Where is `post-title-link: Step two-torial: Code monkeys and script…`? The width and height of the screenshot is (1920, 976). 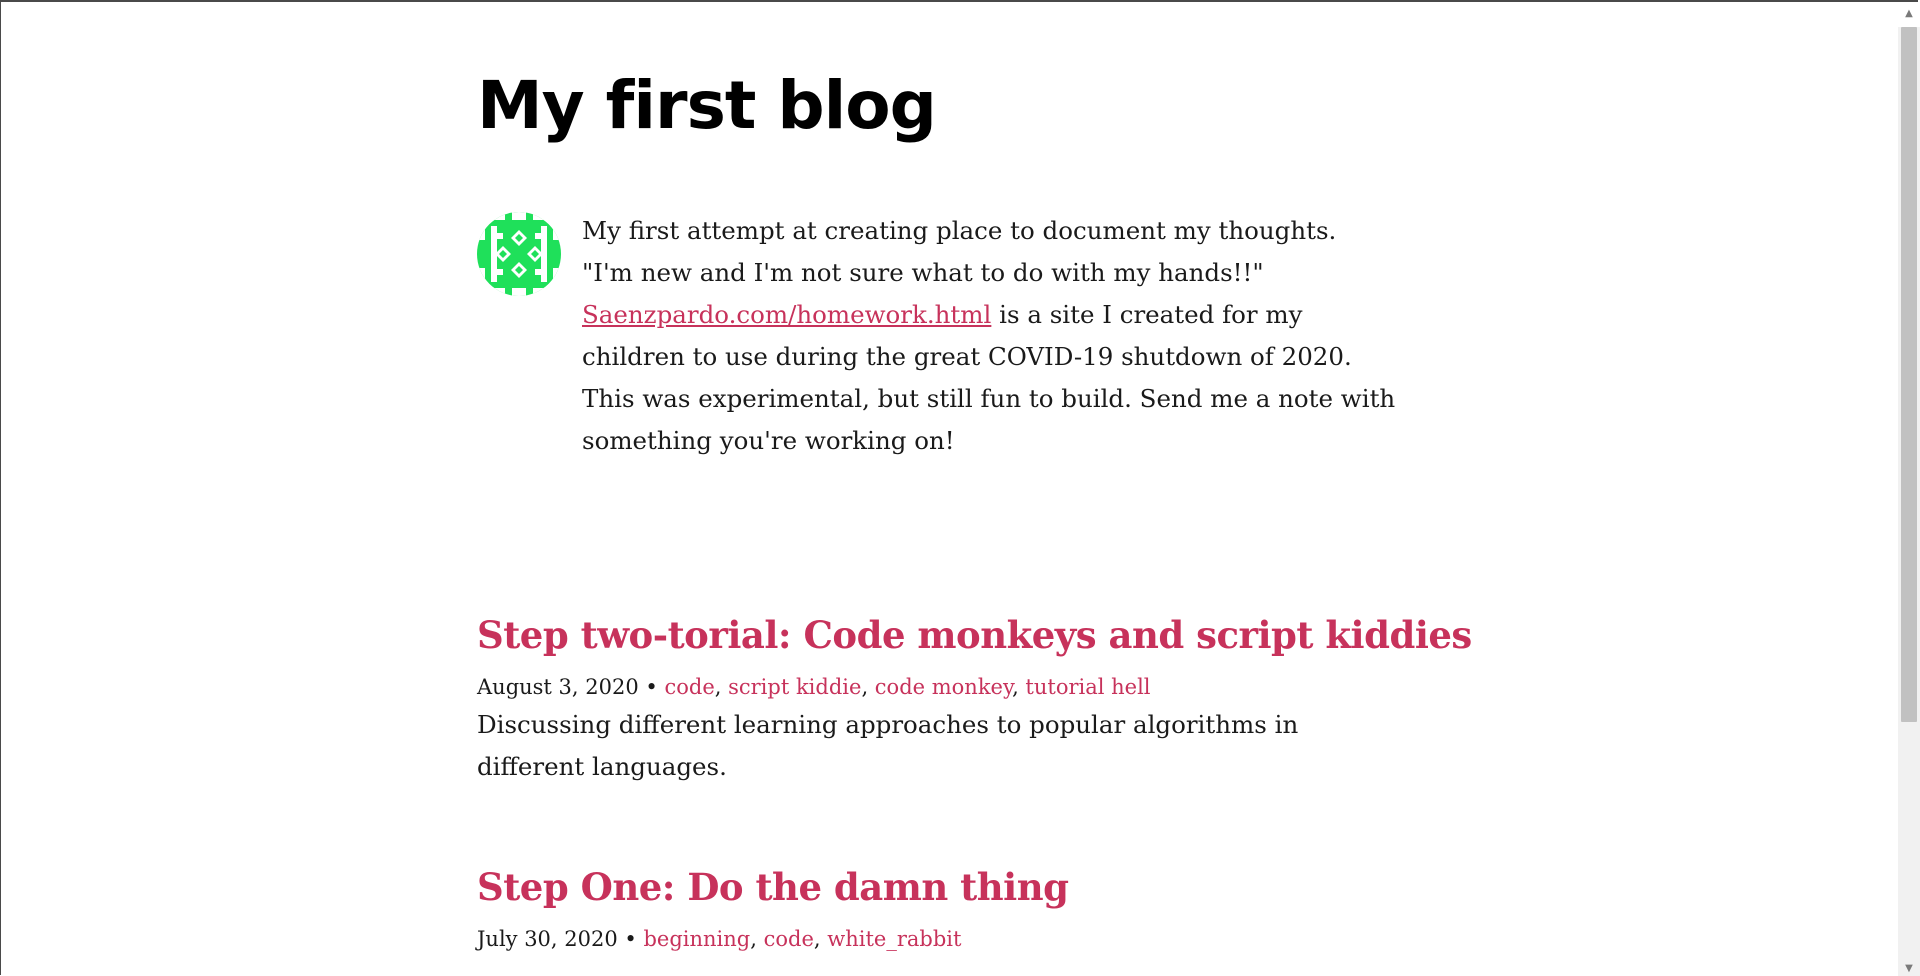 post-title-link: Step two-torial: Code monkeys and script… is located at coordinates (974, 635).